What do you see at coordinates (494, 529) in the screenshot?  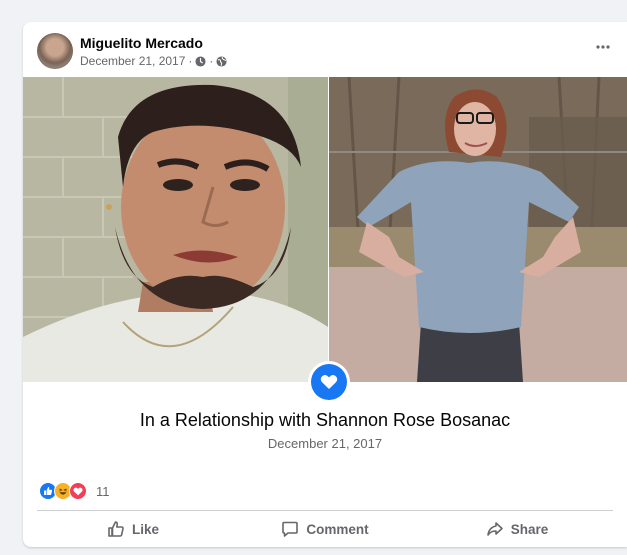 I see `share-icon` at bounding box center [494, 529].